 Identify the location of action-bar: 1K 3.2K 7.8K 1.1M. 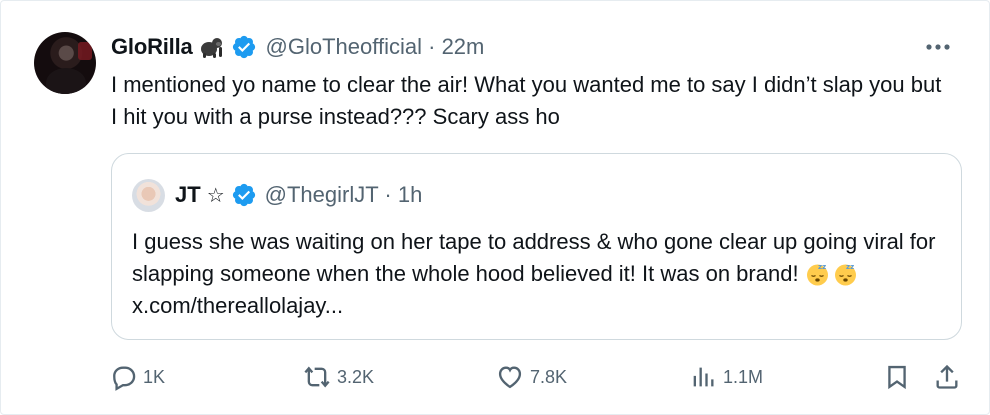
(495, 377).